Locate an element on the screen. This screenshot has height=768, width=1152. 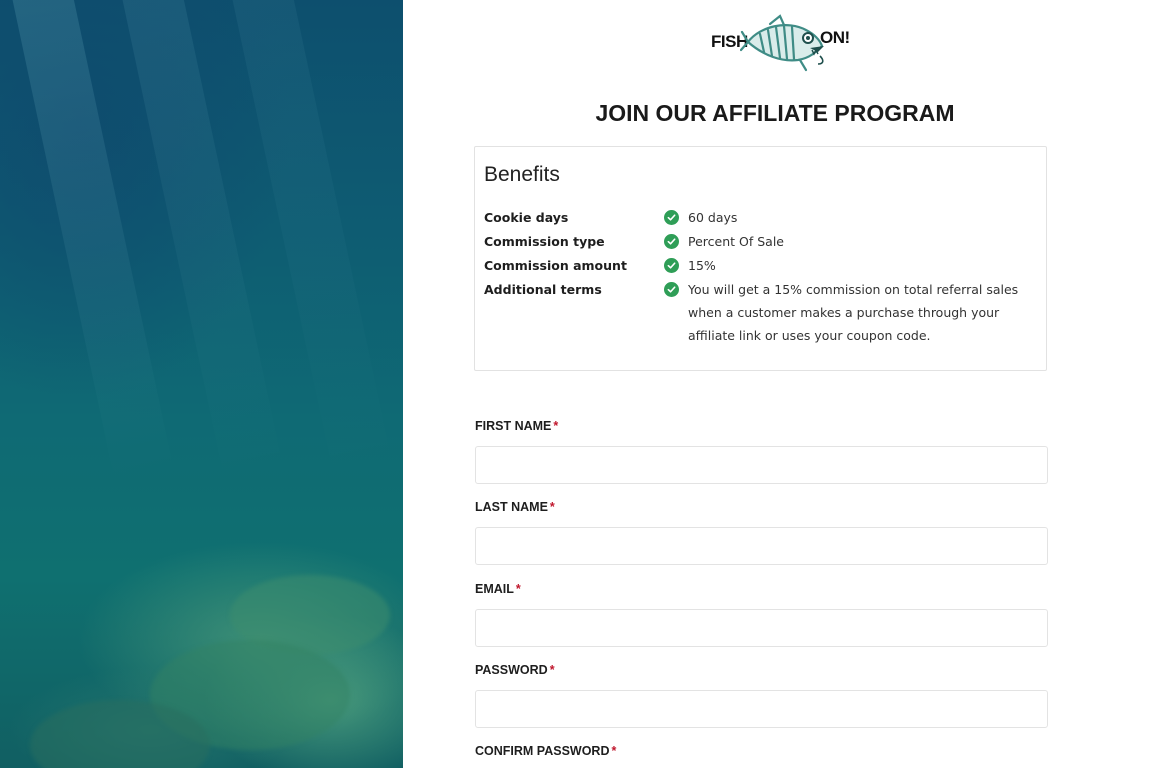
password-label: PASSWORD * is located at coordinates (515, 670).